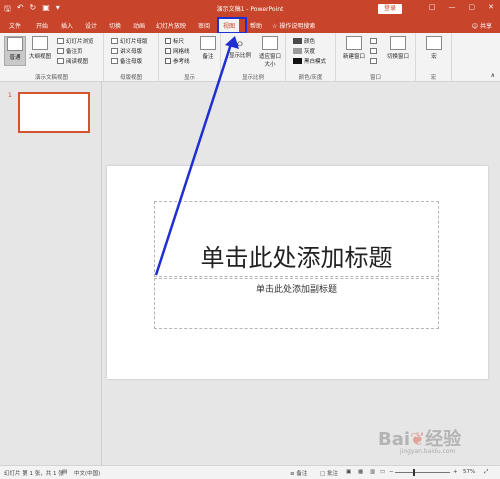 This screenshot has width=500, height=479. Describe the element at coordinates (134, 42) in the screenshot. I see `slide-master-label: 幻灯片母版` at that location.